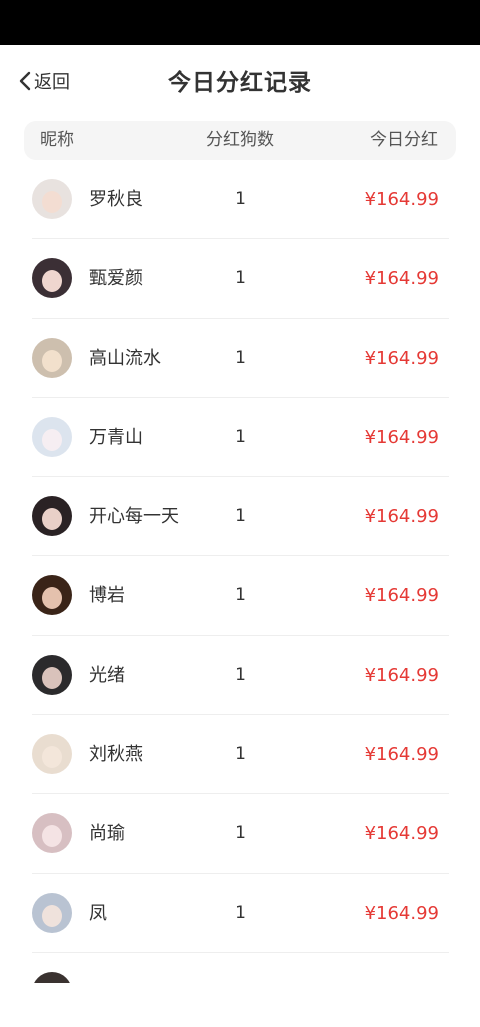 The image size is (480, 1027). Describe the element at coordinates (240, 676) in the screenshot. I see `list-item: 光绪 1 ¥164.99` at that location.